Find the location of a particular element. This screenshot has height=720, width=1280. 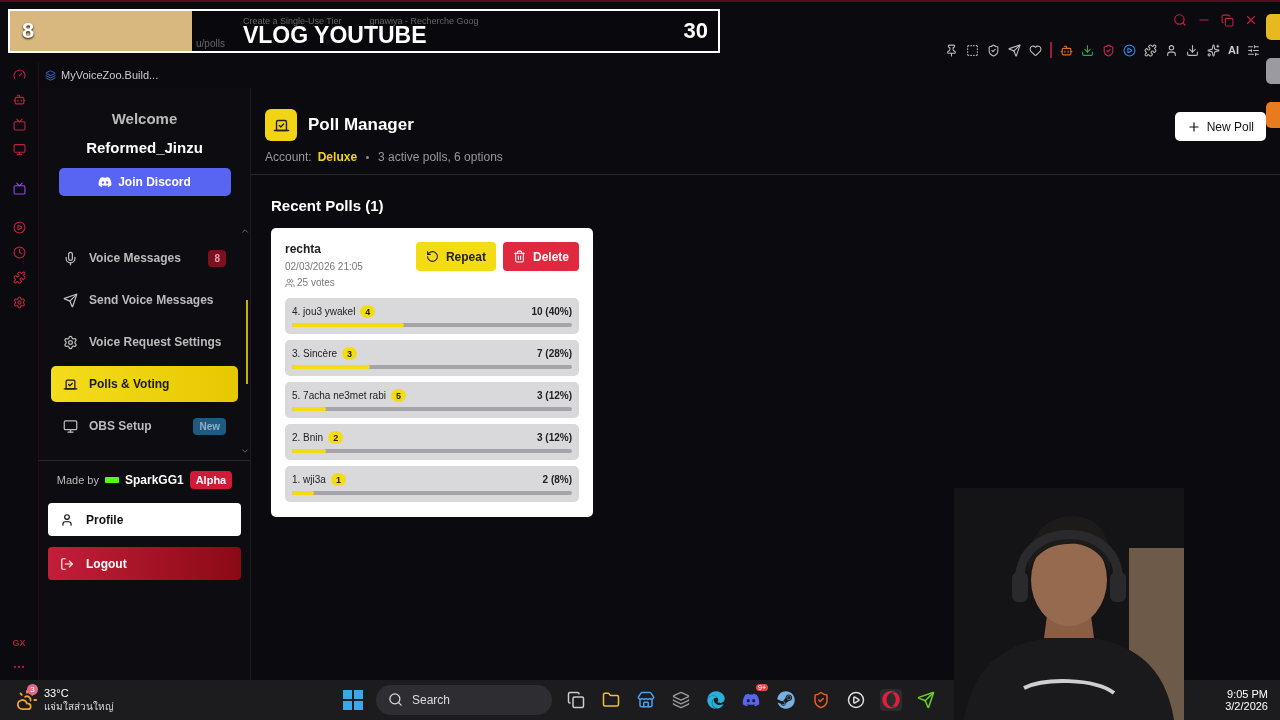

folder-icon is located at coordinates (611, 700).